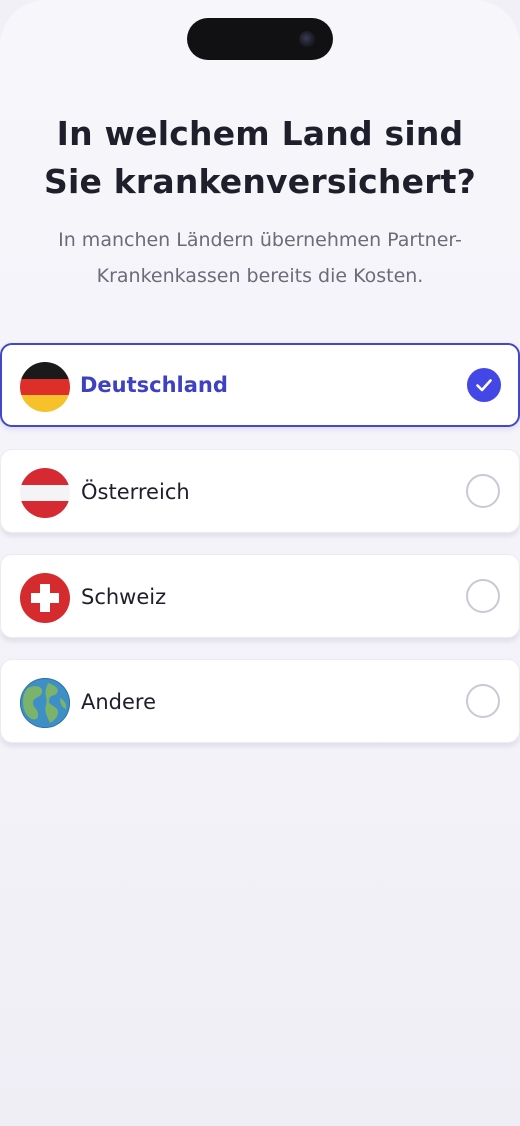 The height and width of the screenshot is (1126, 520). What do you see at coordinates (124, 597) in the screenshot?
I see `option-label: Schweiz` at bounding box center [124, 597].